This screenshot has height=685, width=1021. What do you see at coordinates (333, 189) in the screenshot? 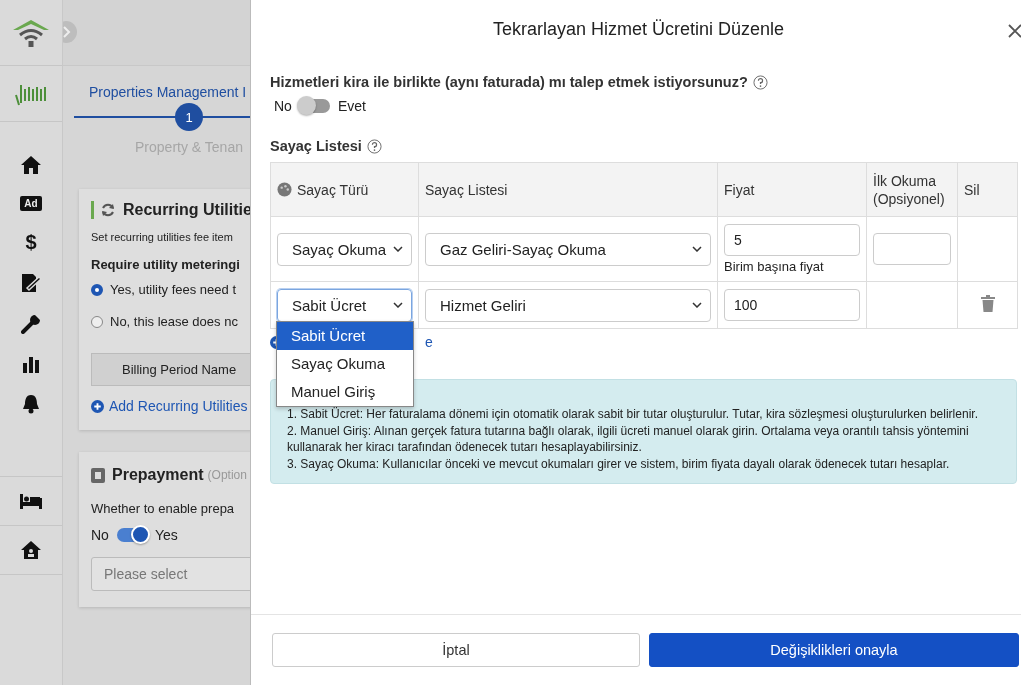
I see `column-label: Sayaç Türü` at bounding box center [333, 189].